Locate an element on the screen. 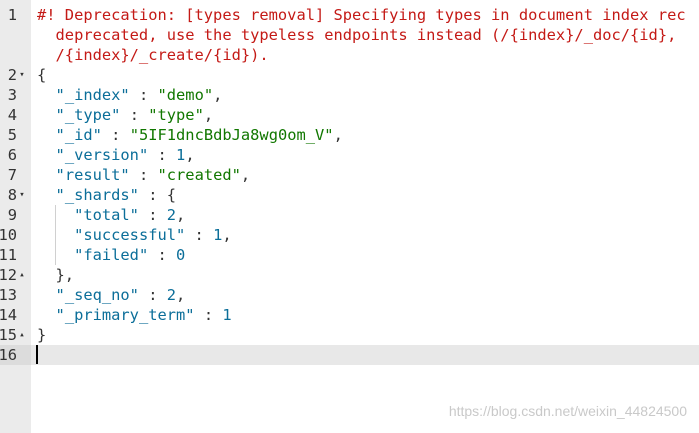  json-key: "result" is located at coordinates (92, 175).